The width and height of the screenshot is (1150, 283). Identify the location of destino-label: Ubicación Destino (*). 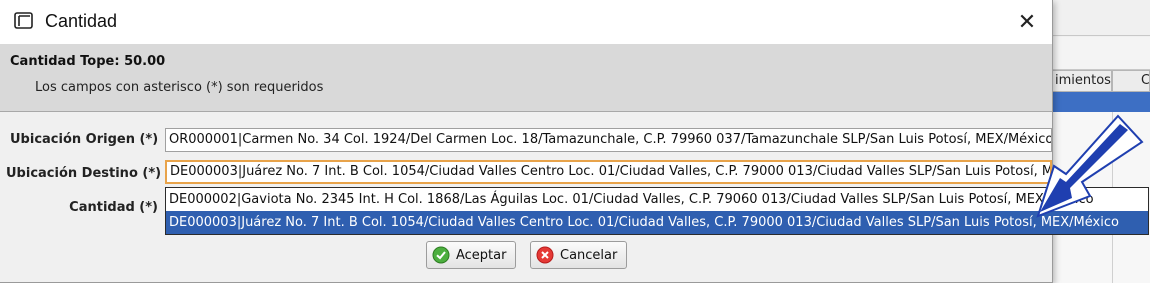
(84, 173).